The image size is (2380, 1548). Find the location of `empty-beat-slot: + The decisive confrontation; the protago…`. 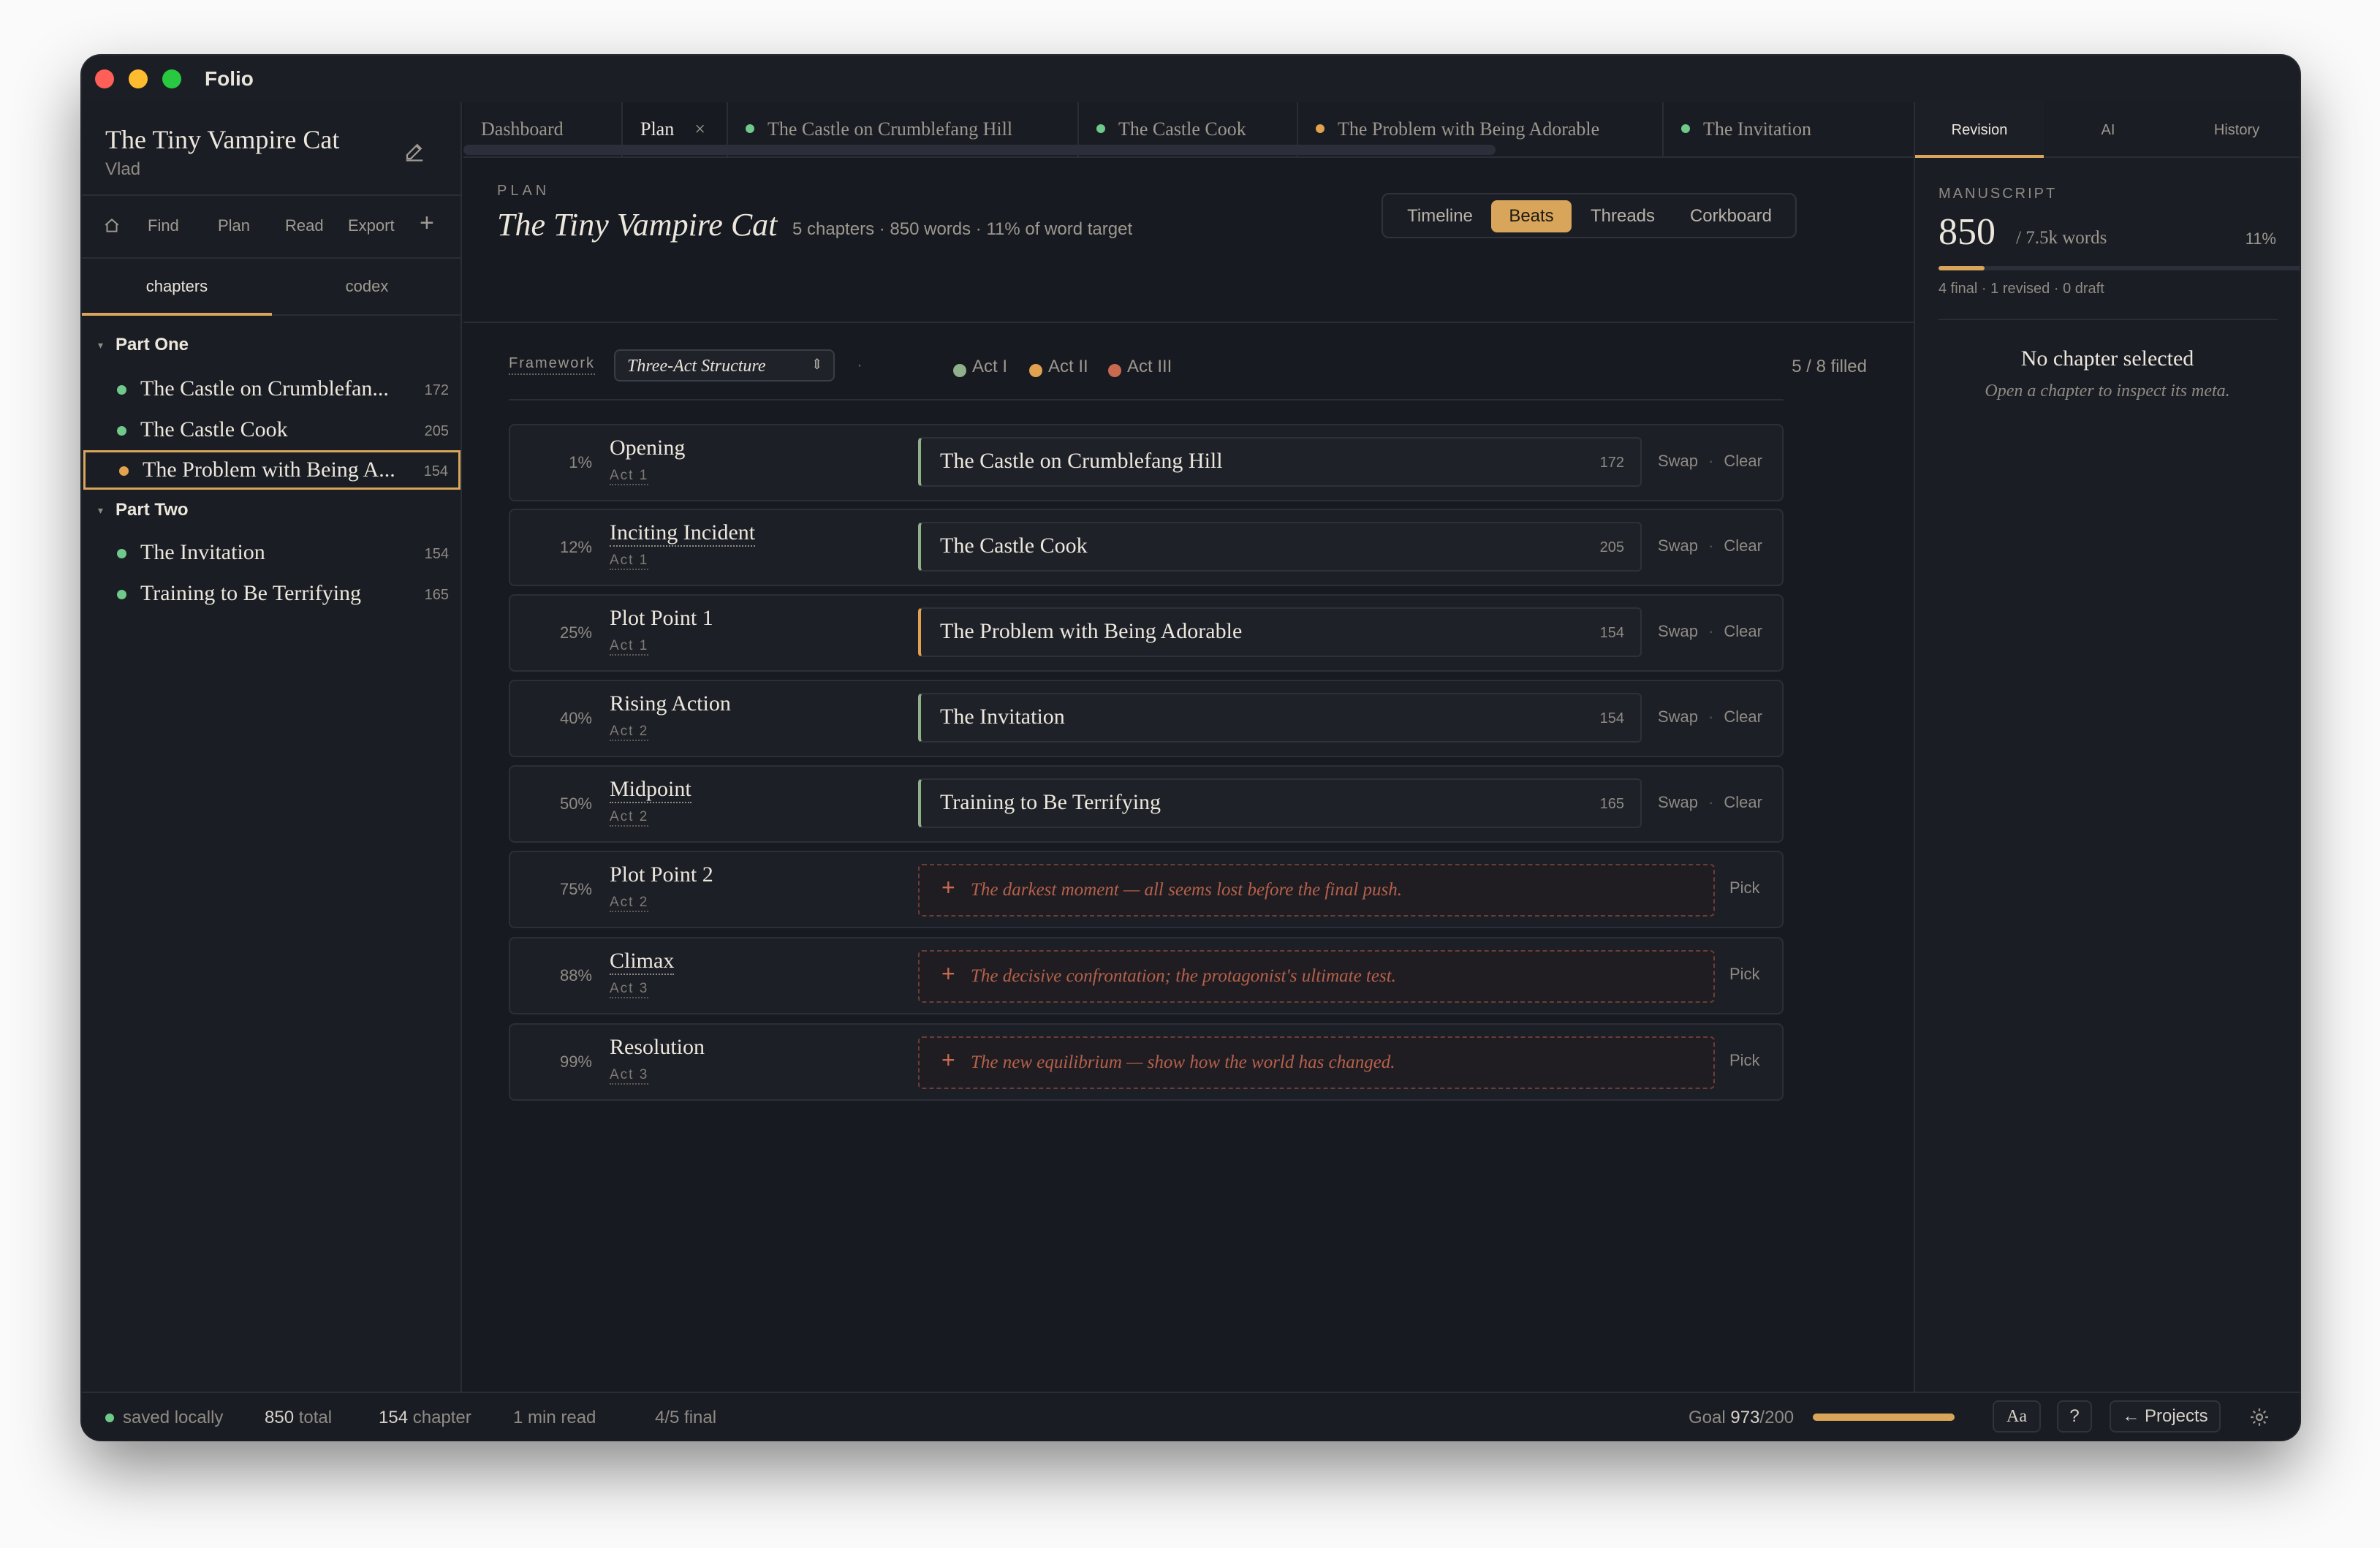

empty-beat-slot: + The decisive confrontation; the protago… is located at coordinates (1316, 977).